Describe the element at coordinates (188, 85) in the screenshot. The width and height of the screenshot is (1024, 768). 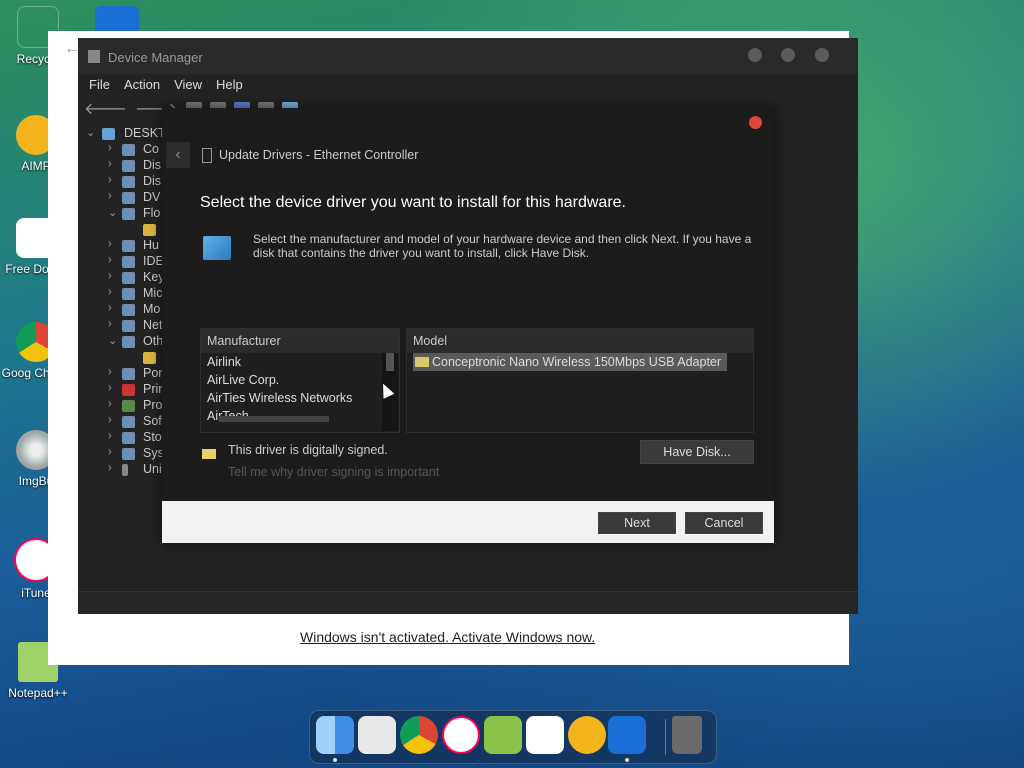
I see `menu-view: View` at that location.